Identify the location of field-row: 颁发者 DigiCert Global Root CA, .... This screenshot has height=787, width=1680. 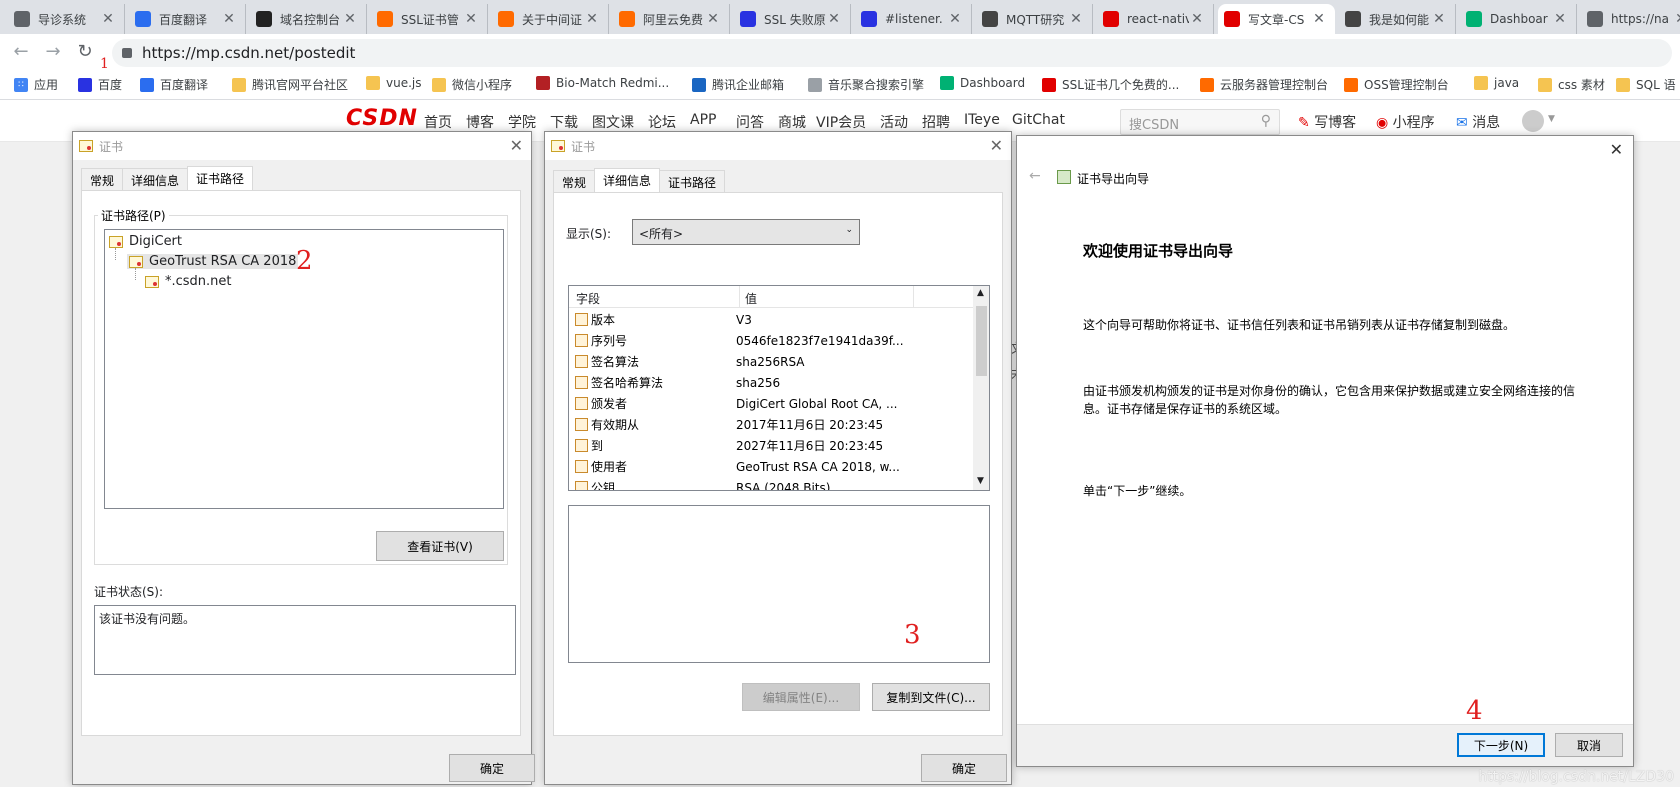
(736, 403).